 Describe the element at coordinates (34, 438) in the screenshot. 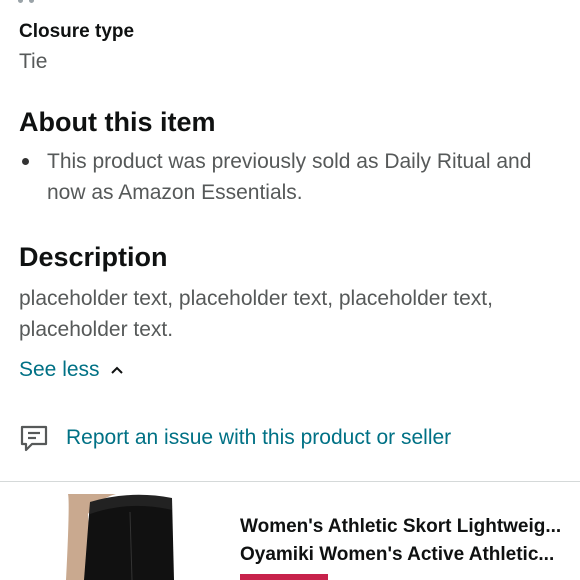

I see `feedback-icon` at that location.